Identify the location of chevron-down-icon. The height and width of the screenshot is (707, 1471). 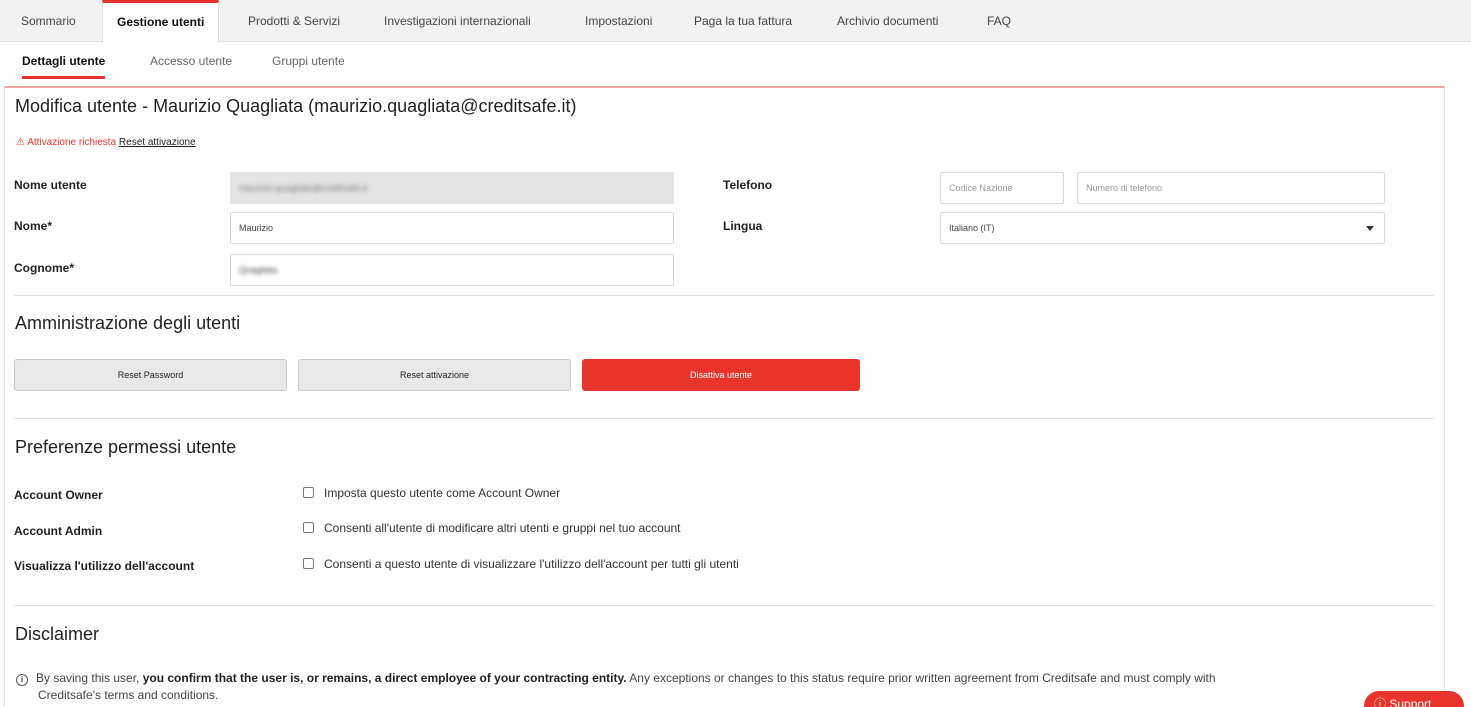
(1370, 228).